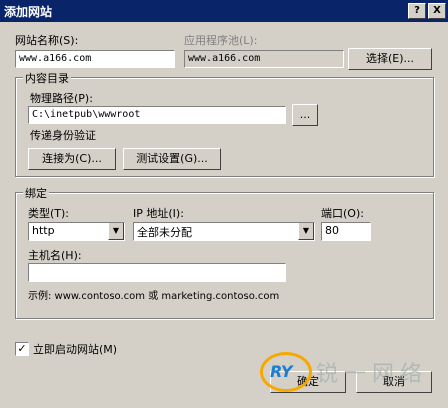  Describe the element at coordinates (47, 40) in the screenshot. I see `site-name-label: 网站名称(S):` at that location.